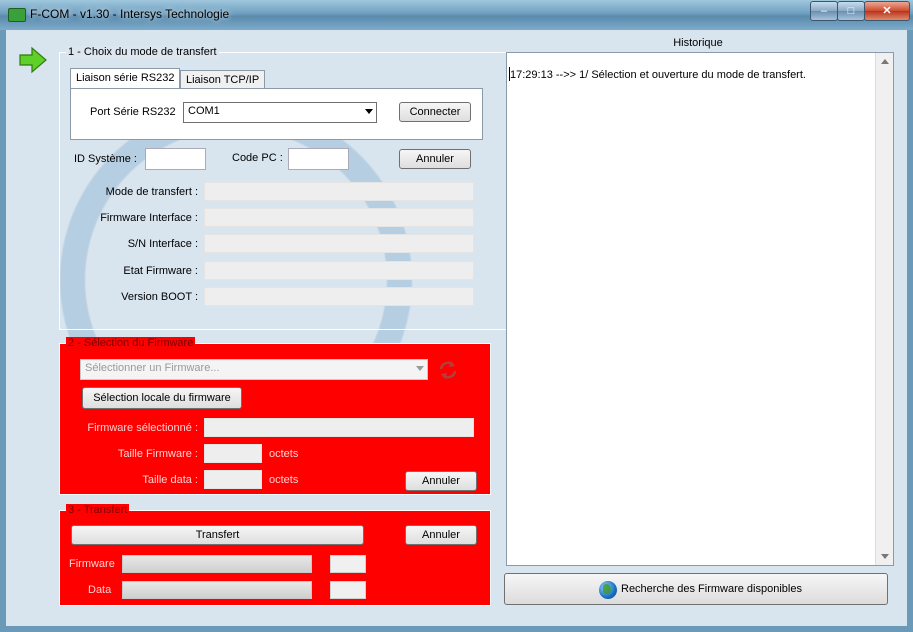 The height and width of the screenshot is (632, 913). I want to click on transfer-mode-field, so click(339, 191).